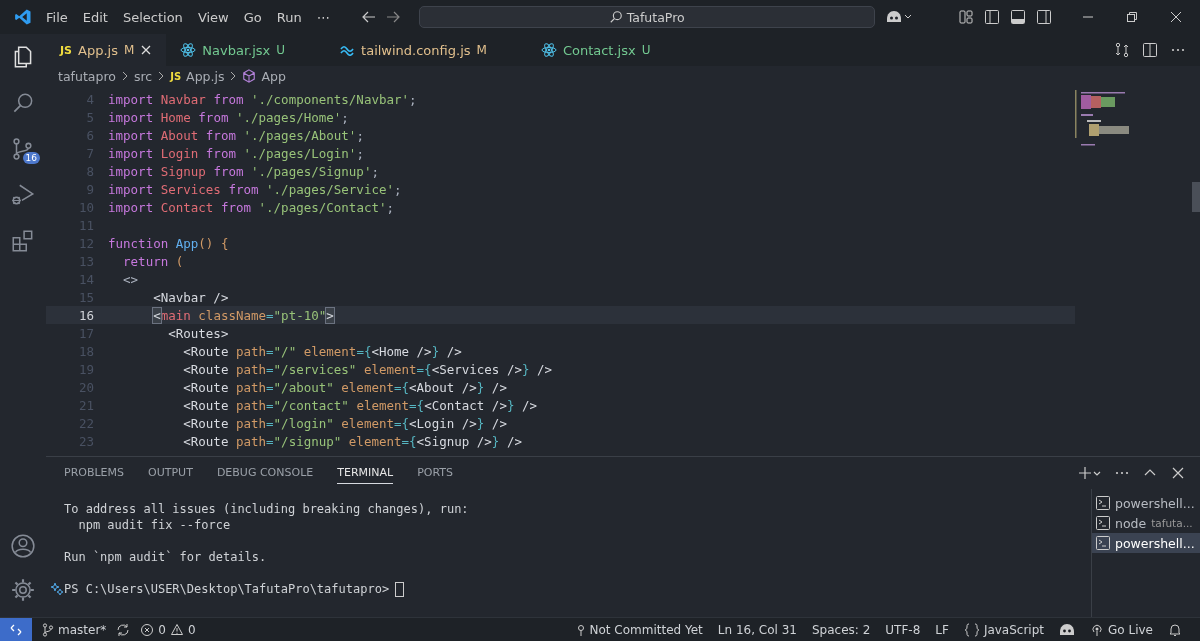  What do you see at coordinates (580, 629) in the screenshot?
I see `commit-icon` at bounding box center [580, 629].